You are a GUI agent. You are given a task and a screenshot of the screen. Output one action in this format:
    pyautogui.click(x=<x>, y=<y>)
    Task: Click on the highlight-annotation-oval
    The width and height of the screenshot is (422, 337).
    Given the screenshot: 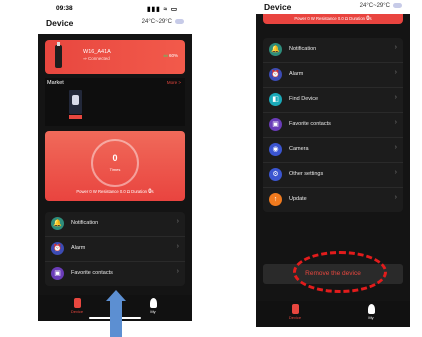 What is the action you would take?
    pyautogui.click(x=340, y=272)
    